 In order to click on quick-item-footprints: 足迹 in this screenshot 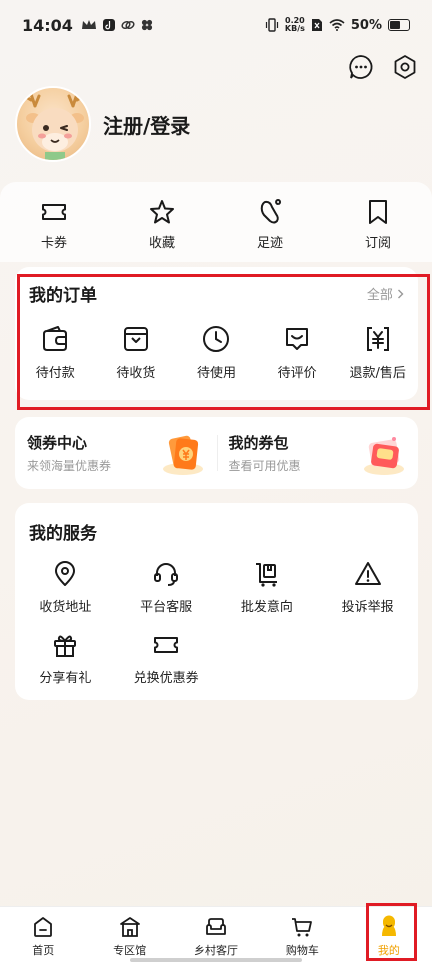, I will do `click(270, 222)`.